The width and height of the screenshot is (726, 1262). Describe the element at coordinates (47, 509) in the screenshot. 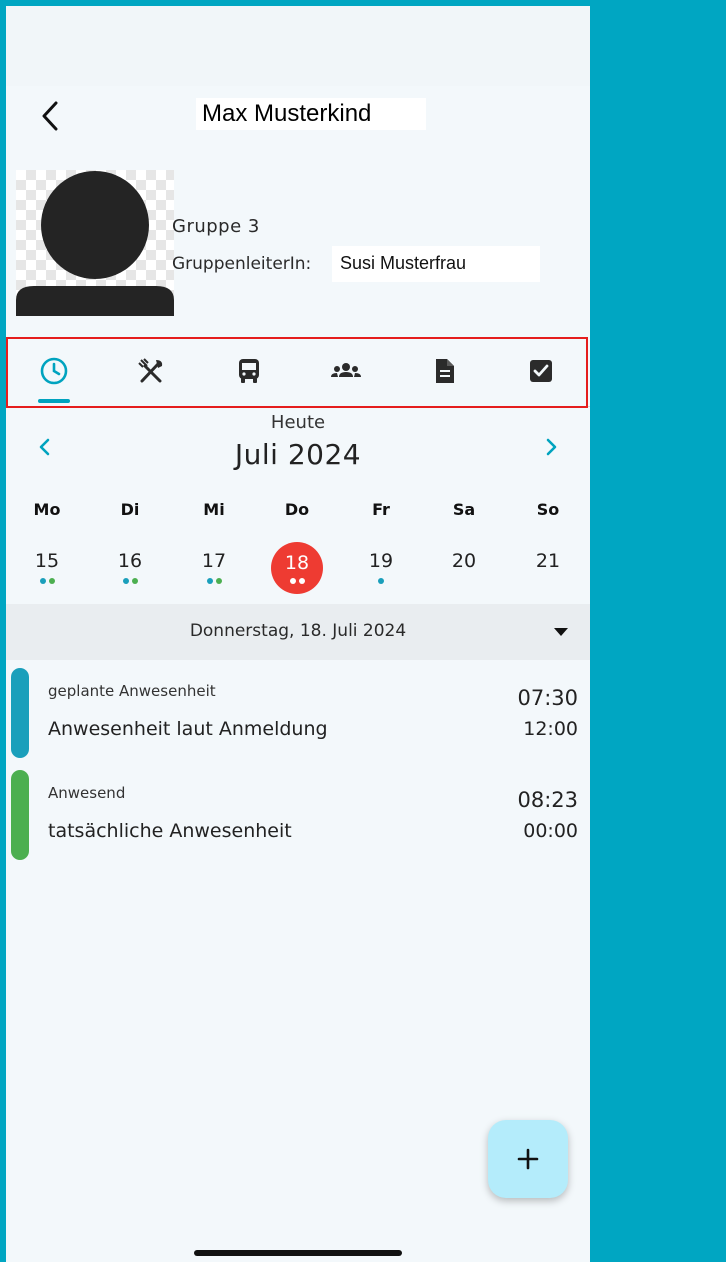

I see `weekday-label: Mo` at that location.